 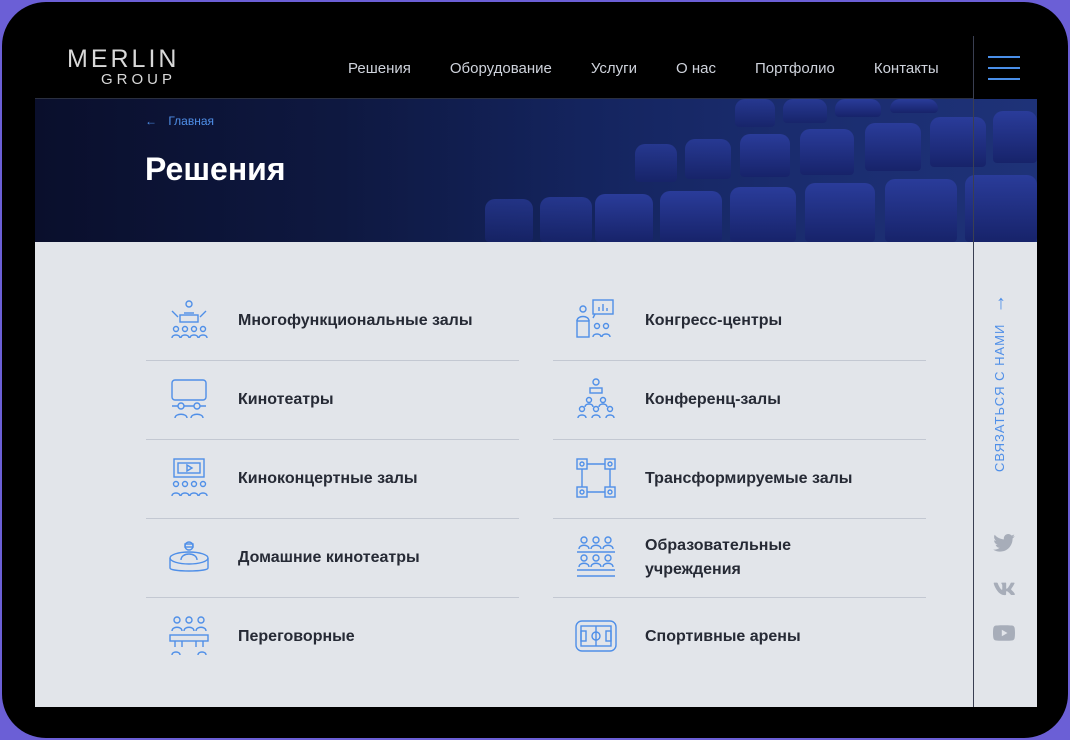 I want to click on concert-cinema-icon, so click(x=189, y=477).